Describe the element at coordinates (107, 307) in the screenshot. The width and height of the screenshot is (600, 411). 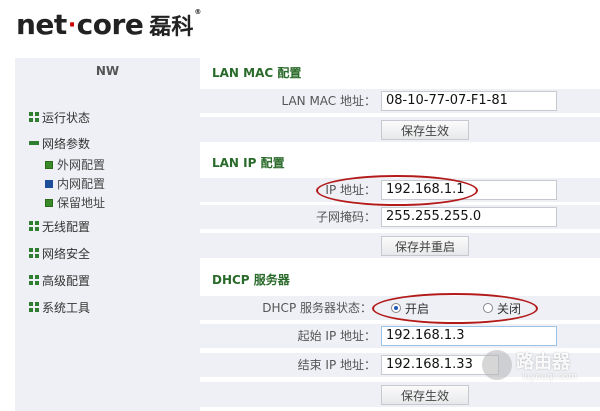
I see `sidebar-item-tools: 系统工具` at that location.